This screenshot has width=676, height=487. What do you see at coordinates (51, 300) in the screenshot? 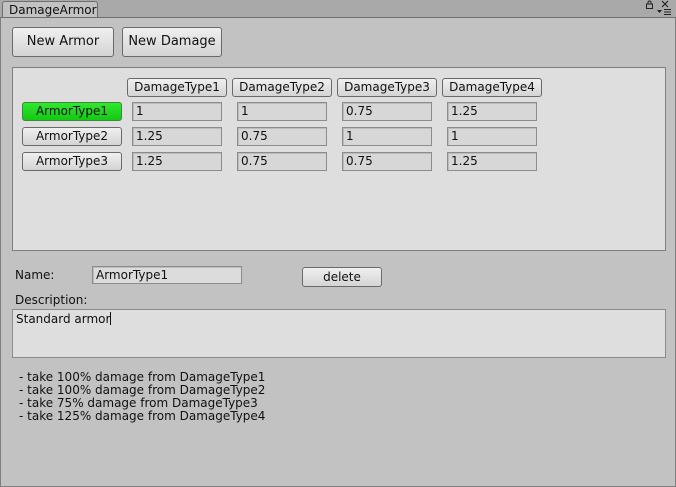
I see `description-label: Description:` at bounding box center [51, 300].